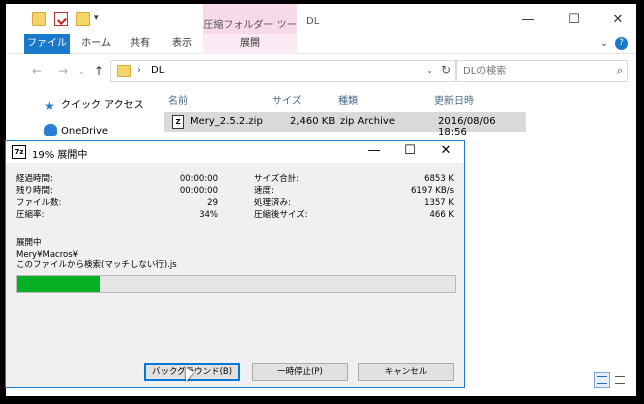 The width and height of the screenshot is (644, 404). Describe the element at coordinates (283, 71) in the screenshot. I see `address-bar: › DL ⌄ ↻` at that location.